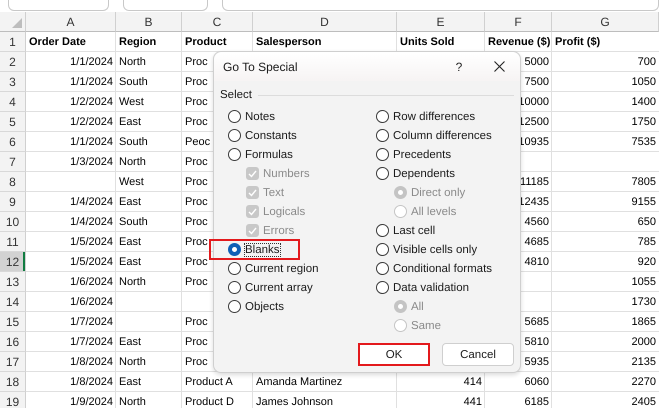 This screenshot has height=408, width=659. I want to click on row-header: 12, so click(13, 262).